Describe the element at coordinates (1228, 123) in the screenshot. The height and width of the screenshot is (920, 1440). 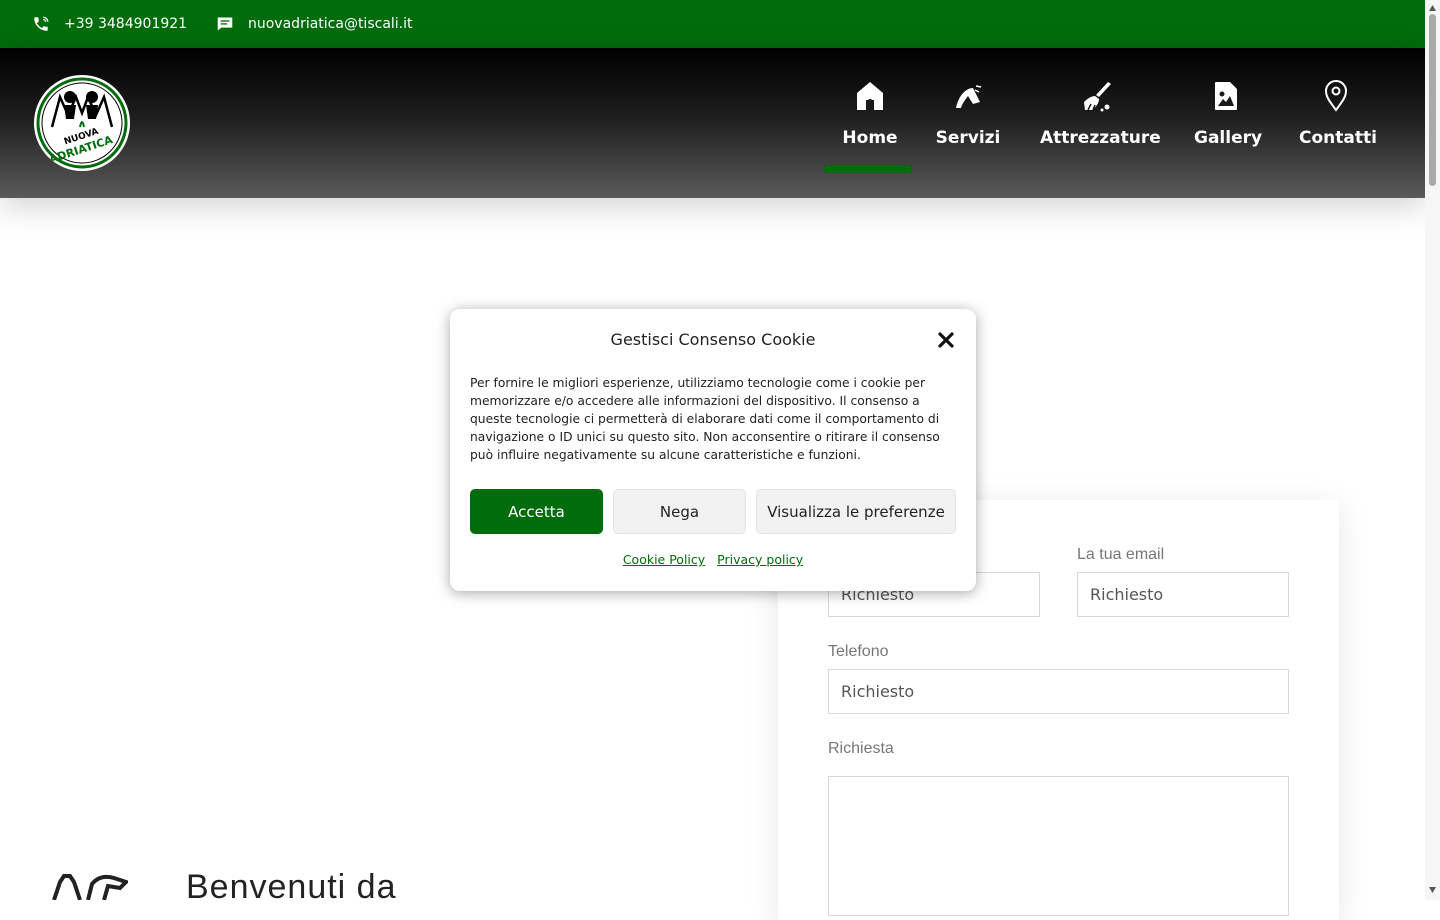
I see `nav-gallery: Gallery` at that location.